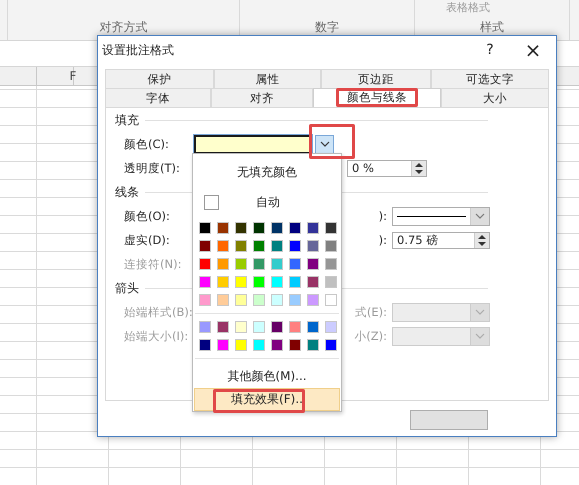 This screenshot has width=579, height=485. I want to click on field-label: 虚实(D):, so click(147, 240).